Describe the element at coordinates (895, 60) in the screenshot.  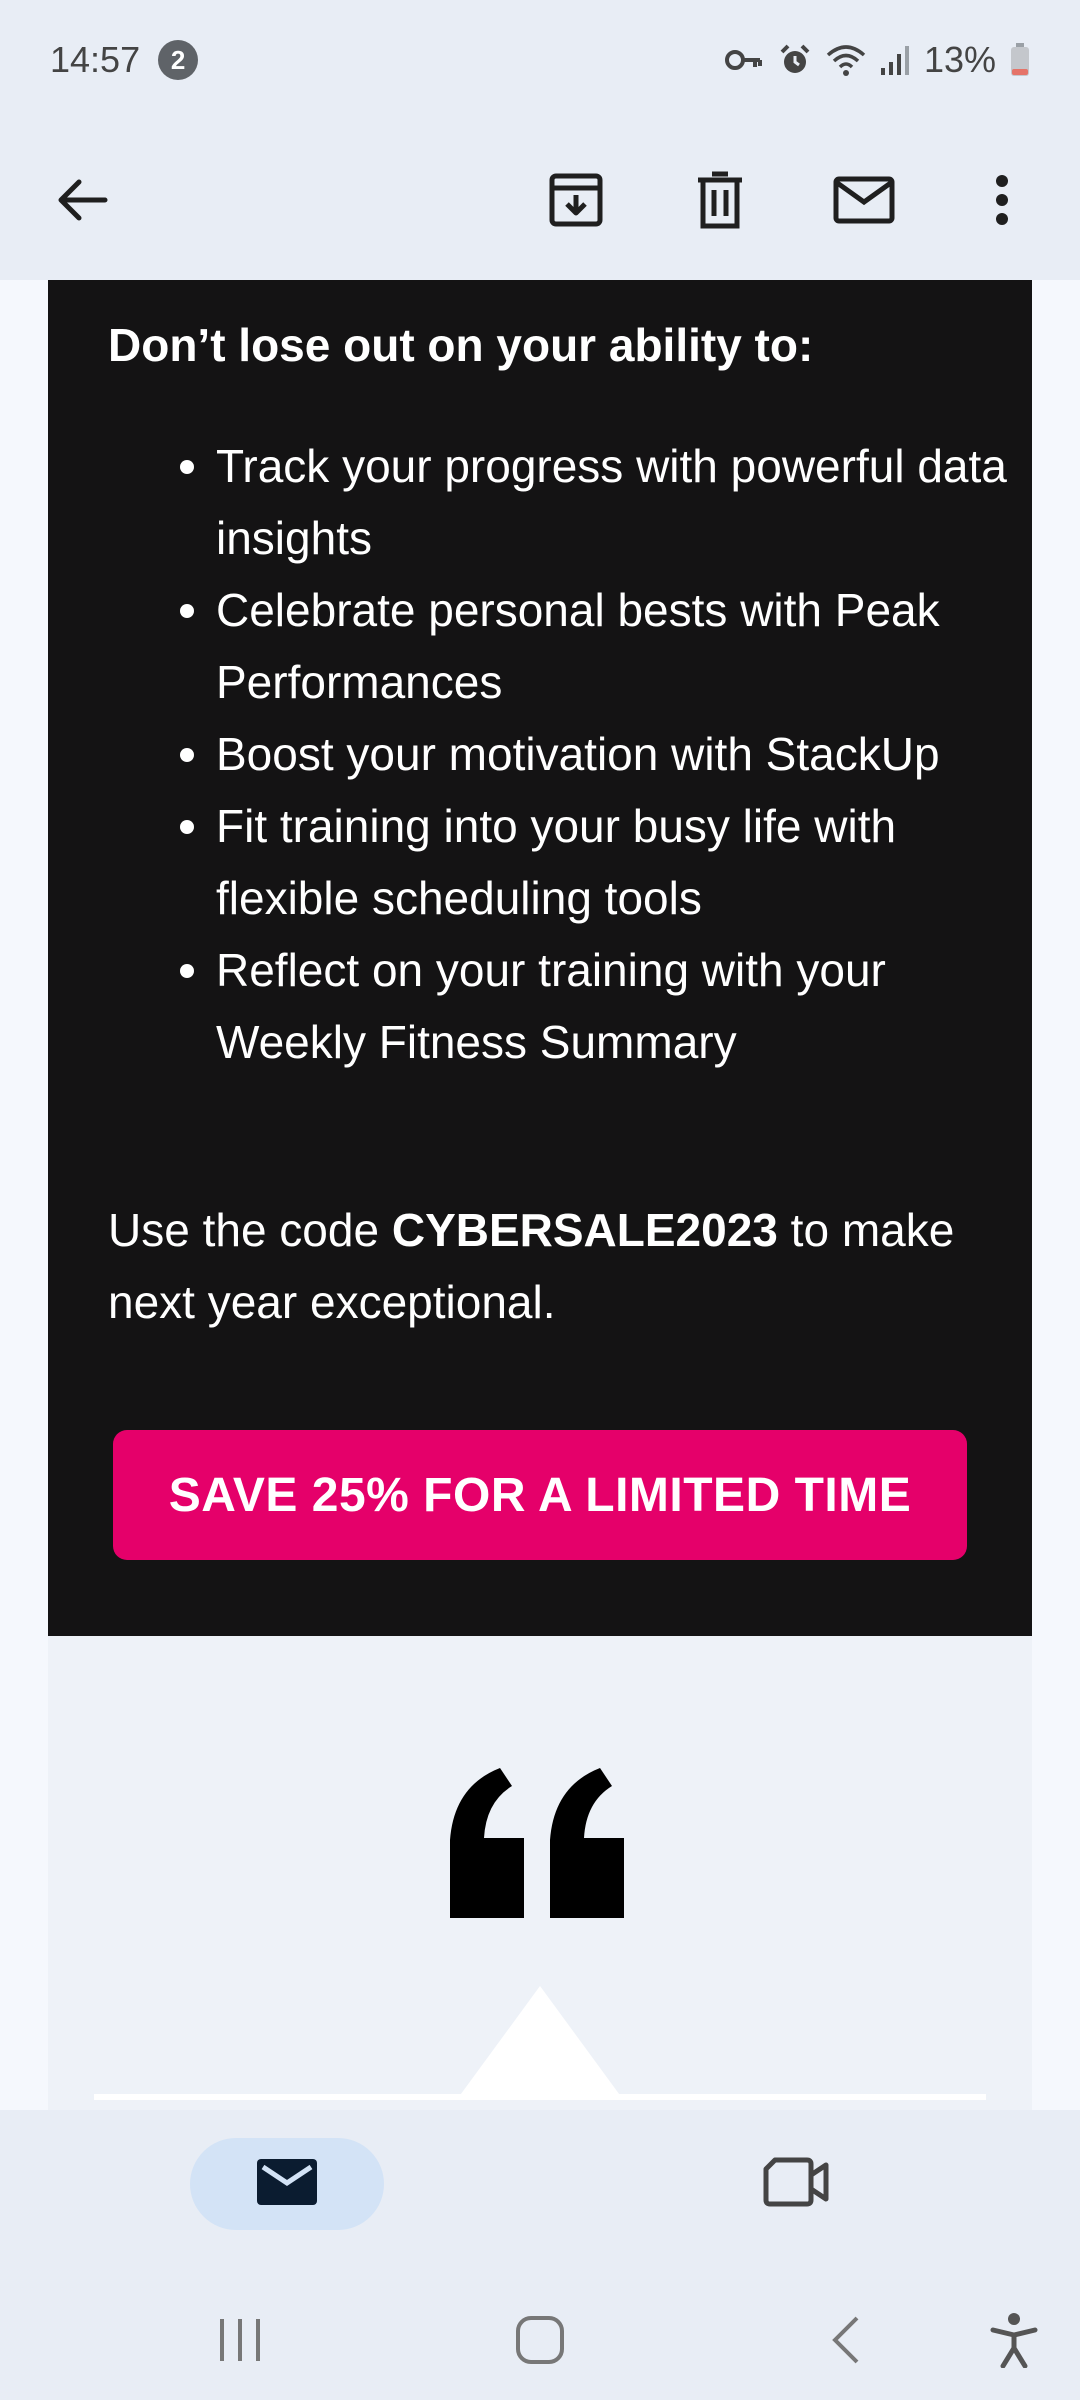
I see `signal-icon` at that location.